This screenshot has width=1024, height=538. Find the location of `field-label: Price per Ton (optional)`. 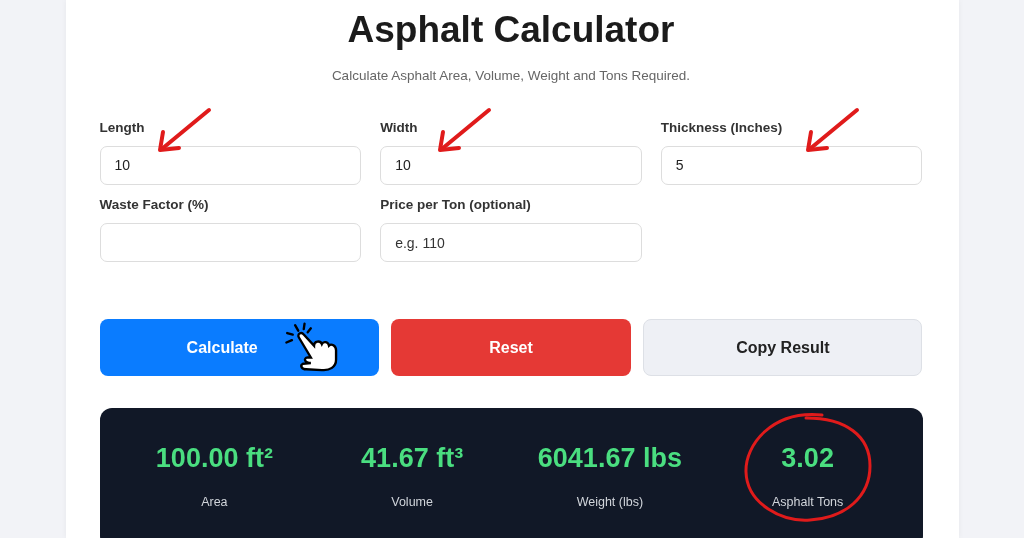

field-label: Price per Ton (optional) is located at coordinates (456, 204).